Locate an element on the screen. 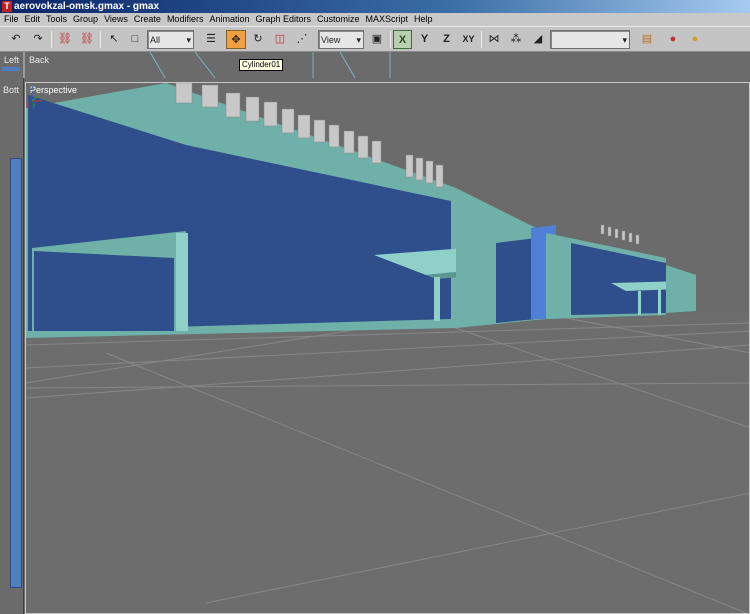 This screenshot has height=614, width=750. select-by-name-icon: ☰ is located at coordinates (211, 39).